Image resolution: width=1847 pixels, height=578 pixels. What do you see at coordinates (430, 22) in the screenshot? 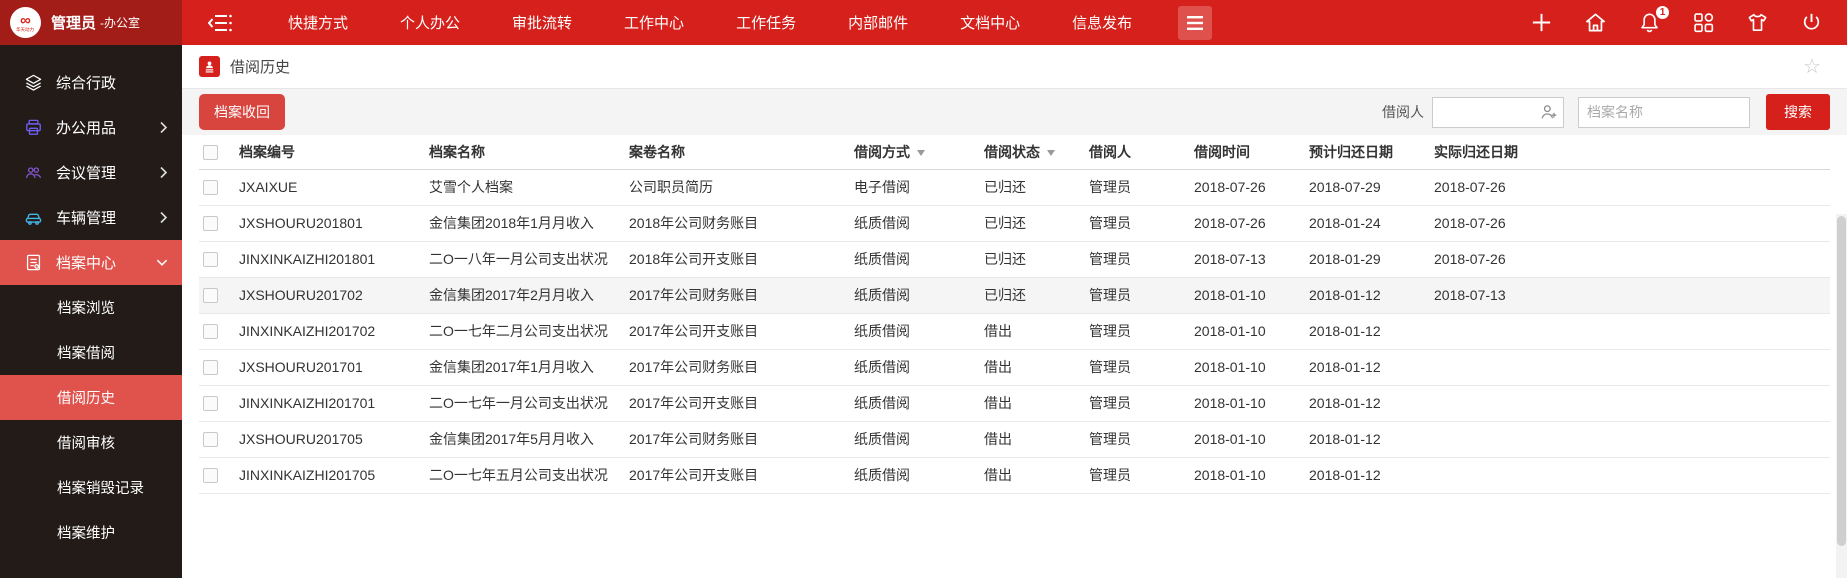
I see `top-menu-item: 个人办公` at bounding box center [430, 22].